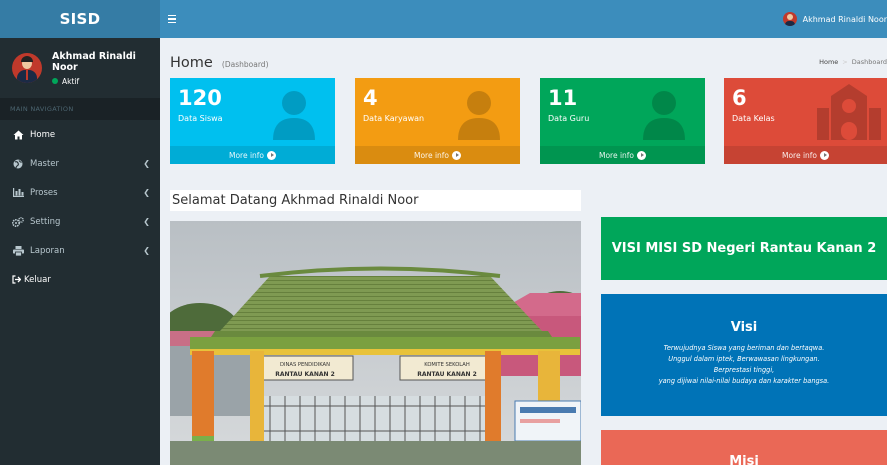  I want to click on sidebar-item-label: Keluar, so click(37, 279).